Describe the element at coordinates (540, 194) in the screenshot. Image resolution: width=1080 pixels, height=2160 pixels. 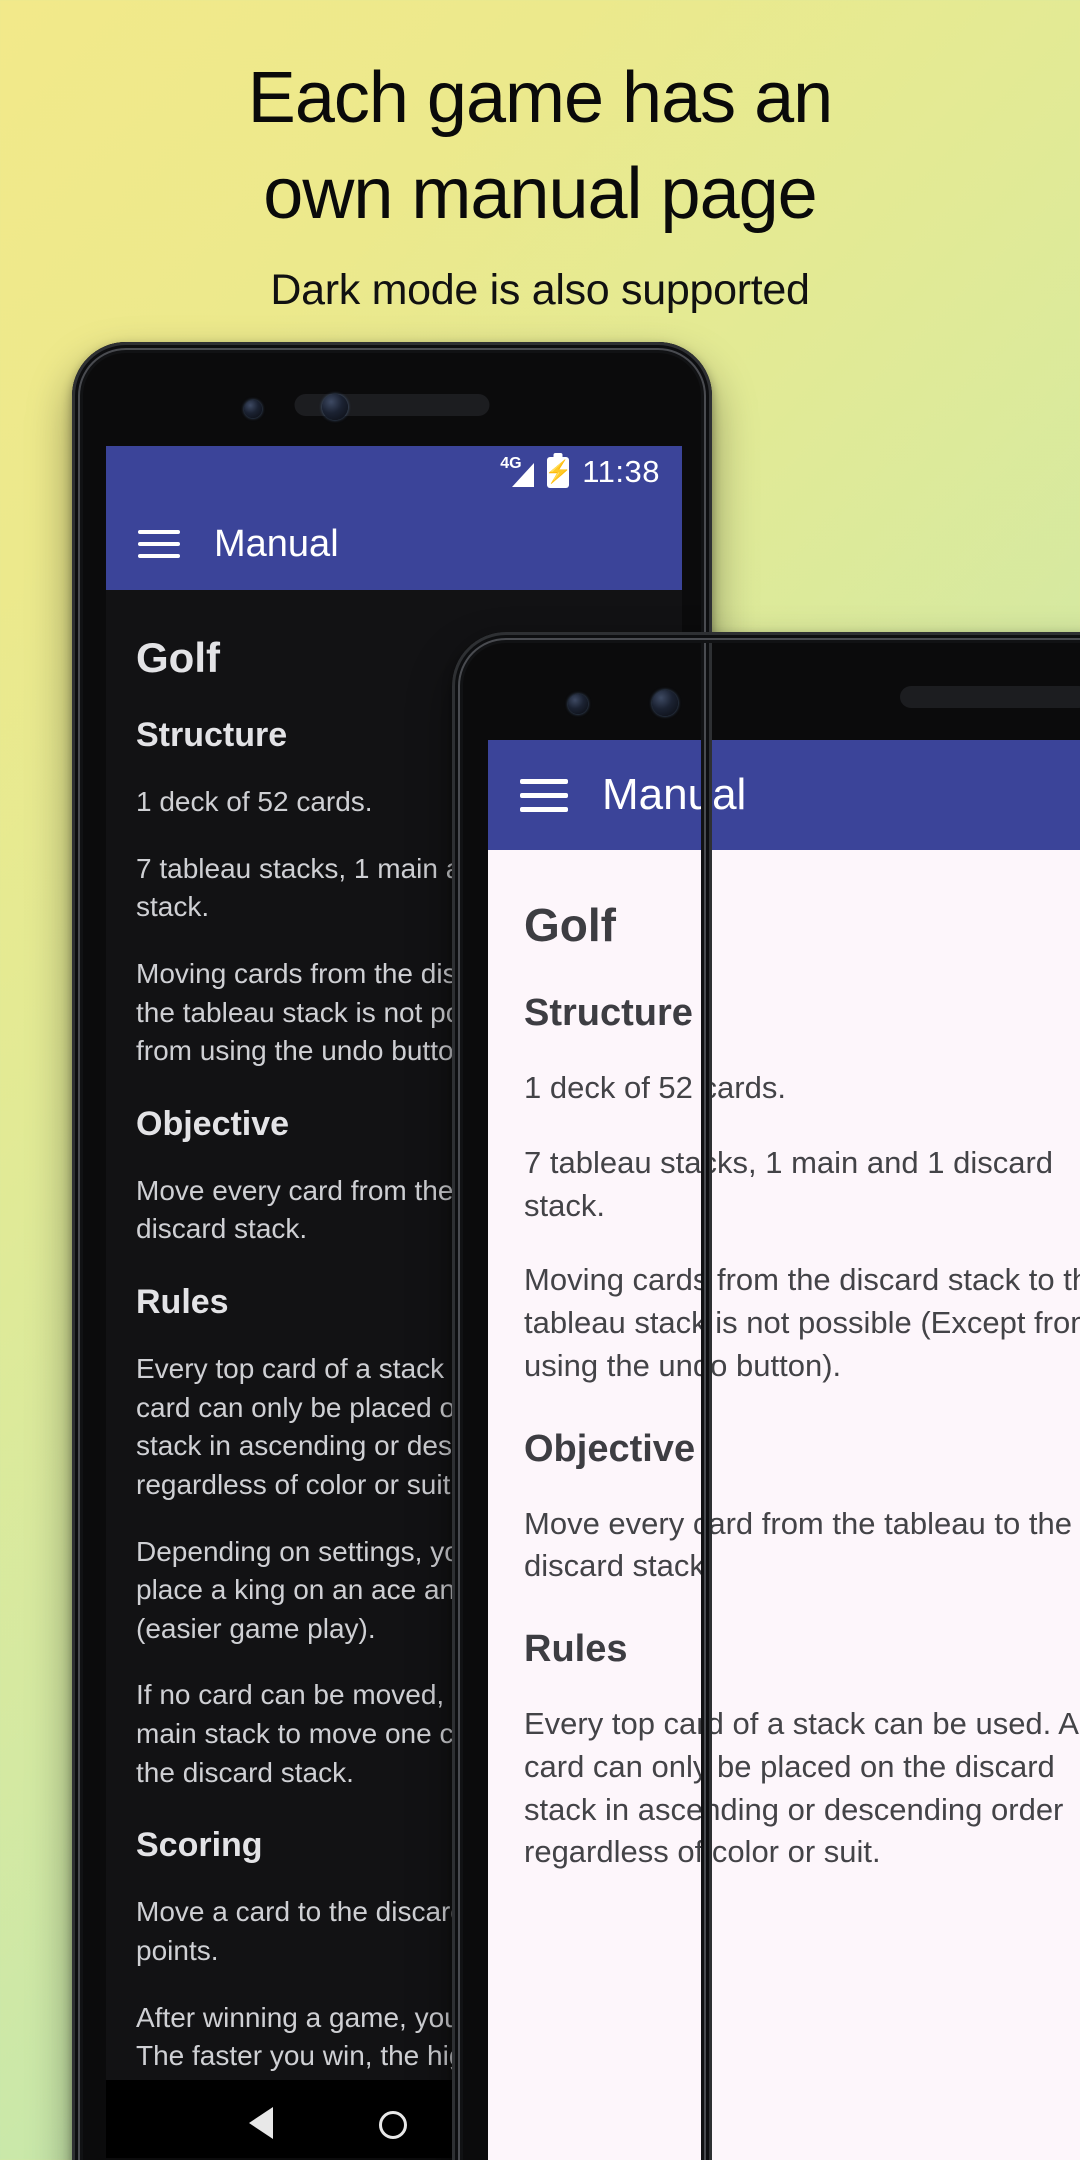
I see `headline-line-2: own manual page` at that location.